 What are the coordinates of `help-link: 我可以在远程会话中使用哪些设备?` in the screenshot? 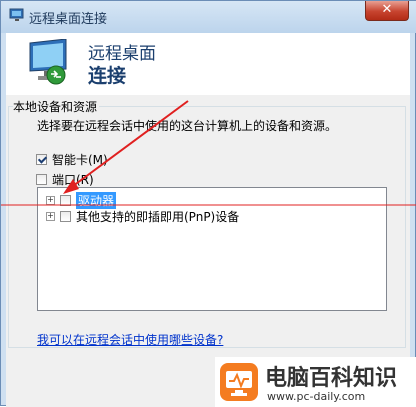 It's located at (130, 339).